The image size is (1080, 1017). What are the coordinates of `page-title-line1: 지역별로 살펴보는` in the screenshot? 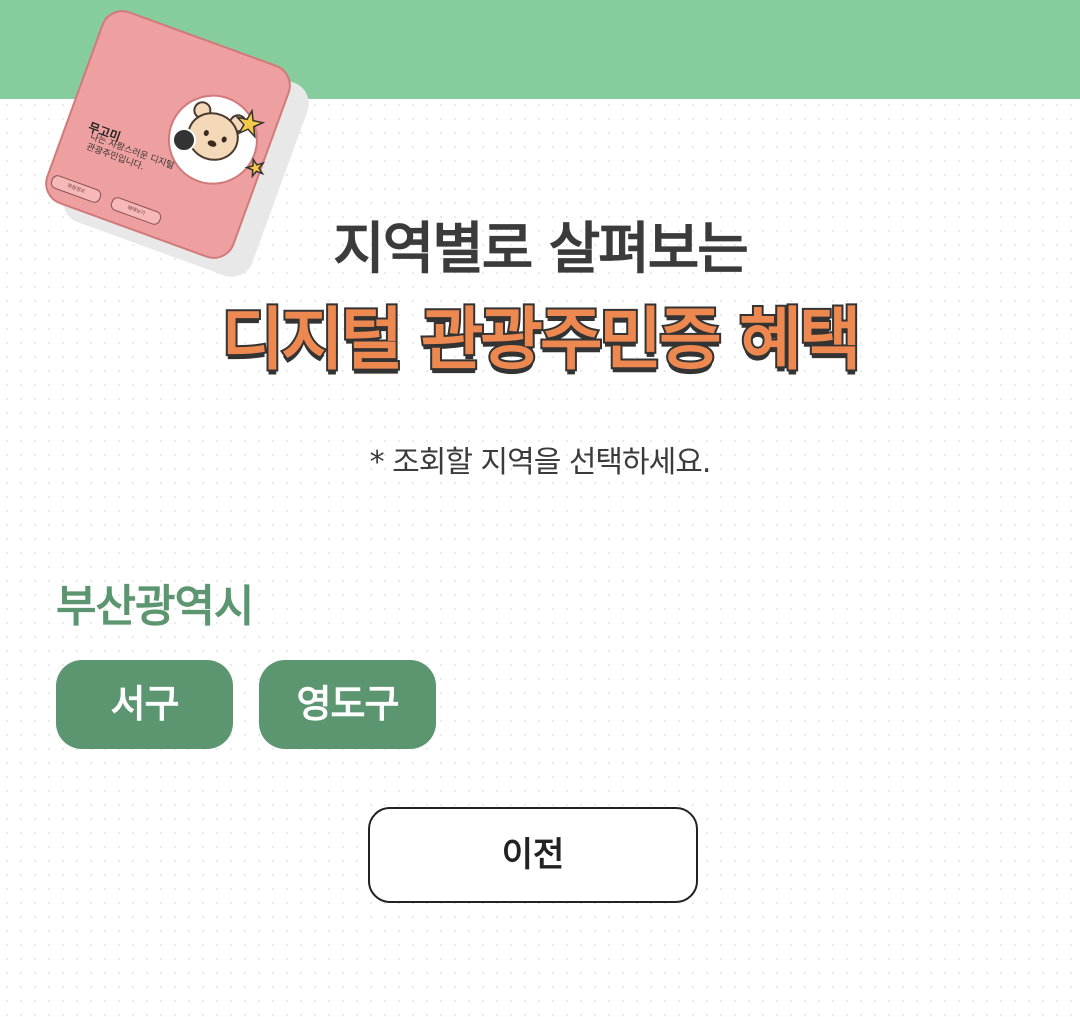 It's located at (541, 249).